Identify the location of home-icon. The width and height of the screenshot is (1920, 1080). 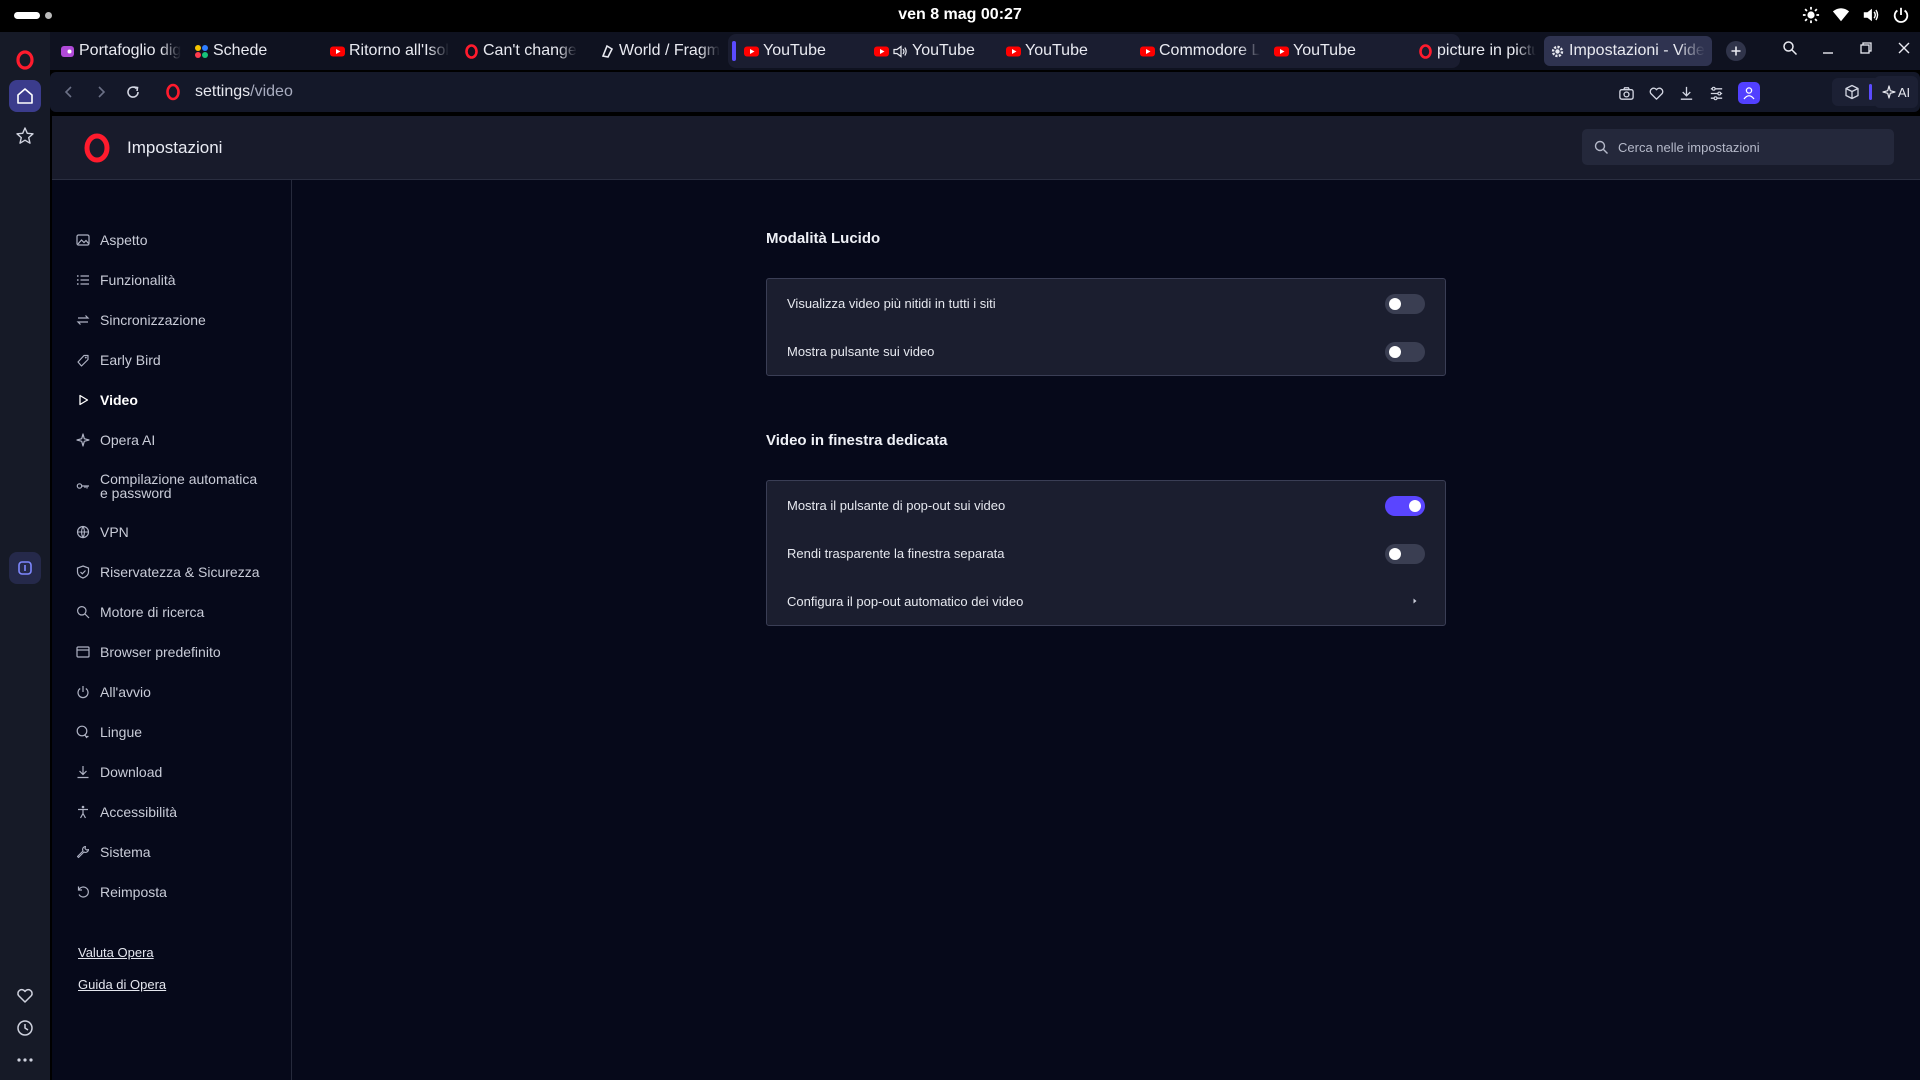
(25, 96).